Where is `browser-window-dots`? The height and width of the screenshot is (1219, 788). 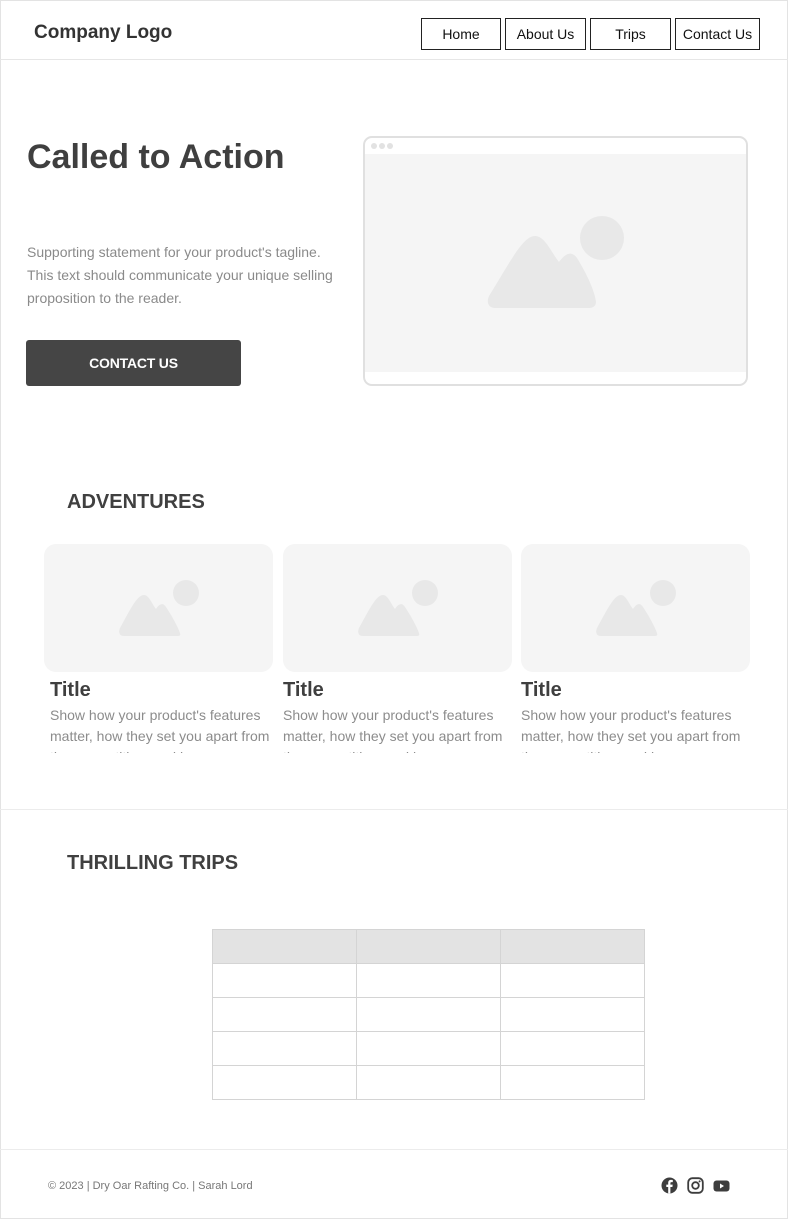
browser-window-dots is located at coordinates (382, 146).